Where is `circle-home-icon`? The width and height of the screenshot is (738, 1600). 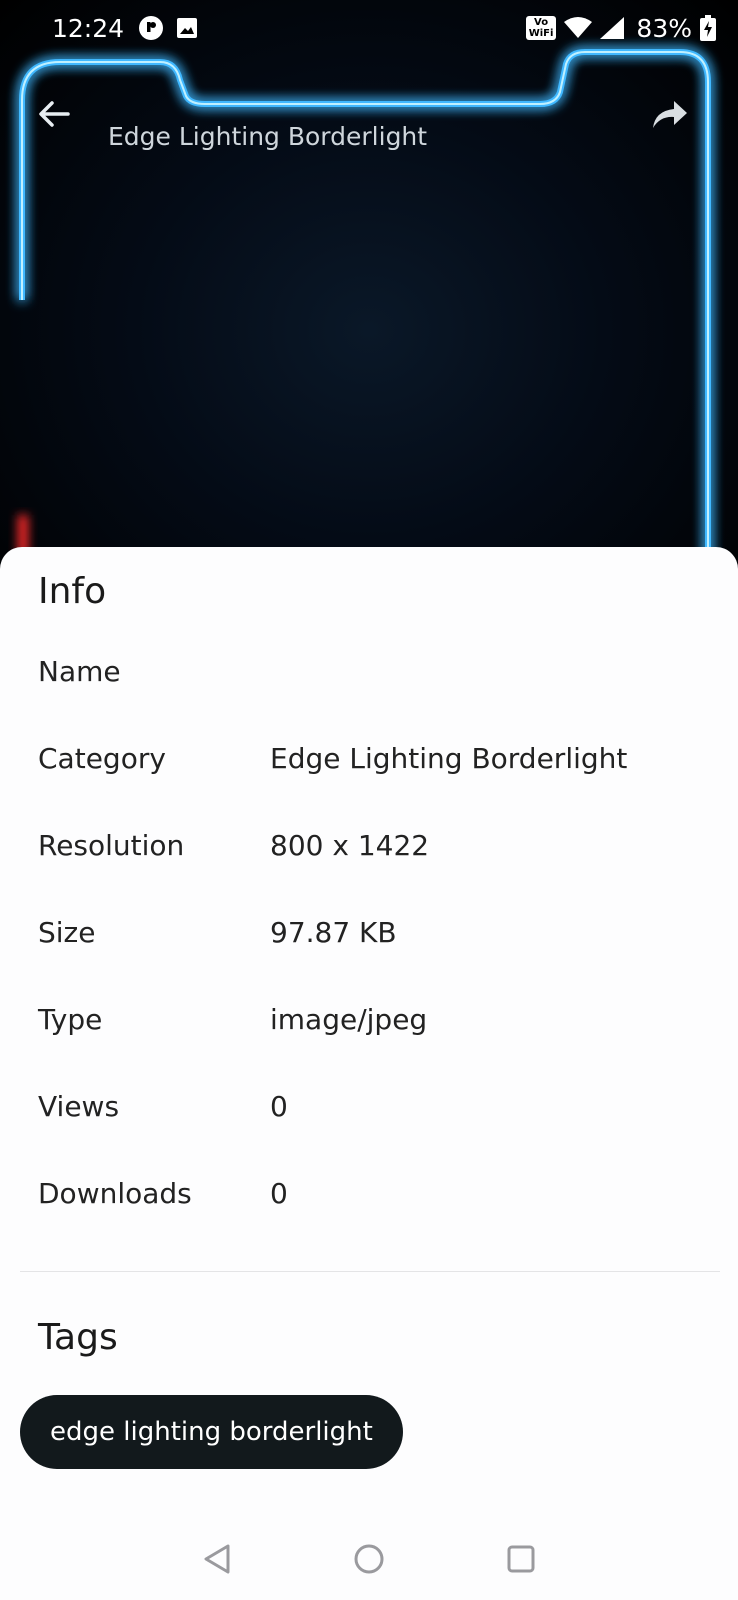 circle-home-icon is located at coordinates (369, 1559).